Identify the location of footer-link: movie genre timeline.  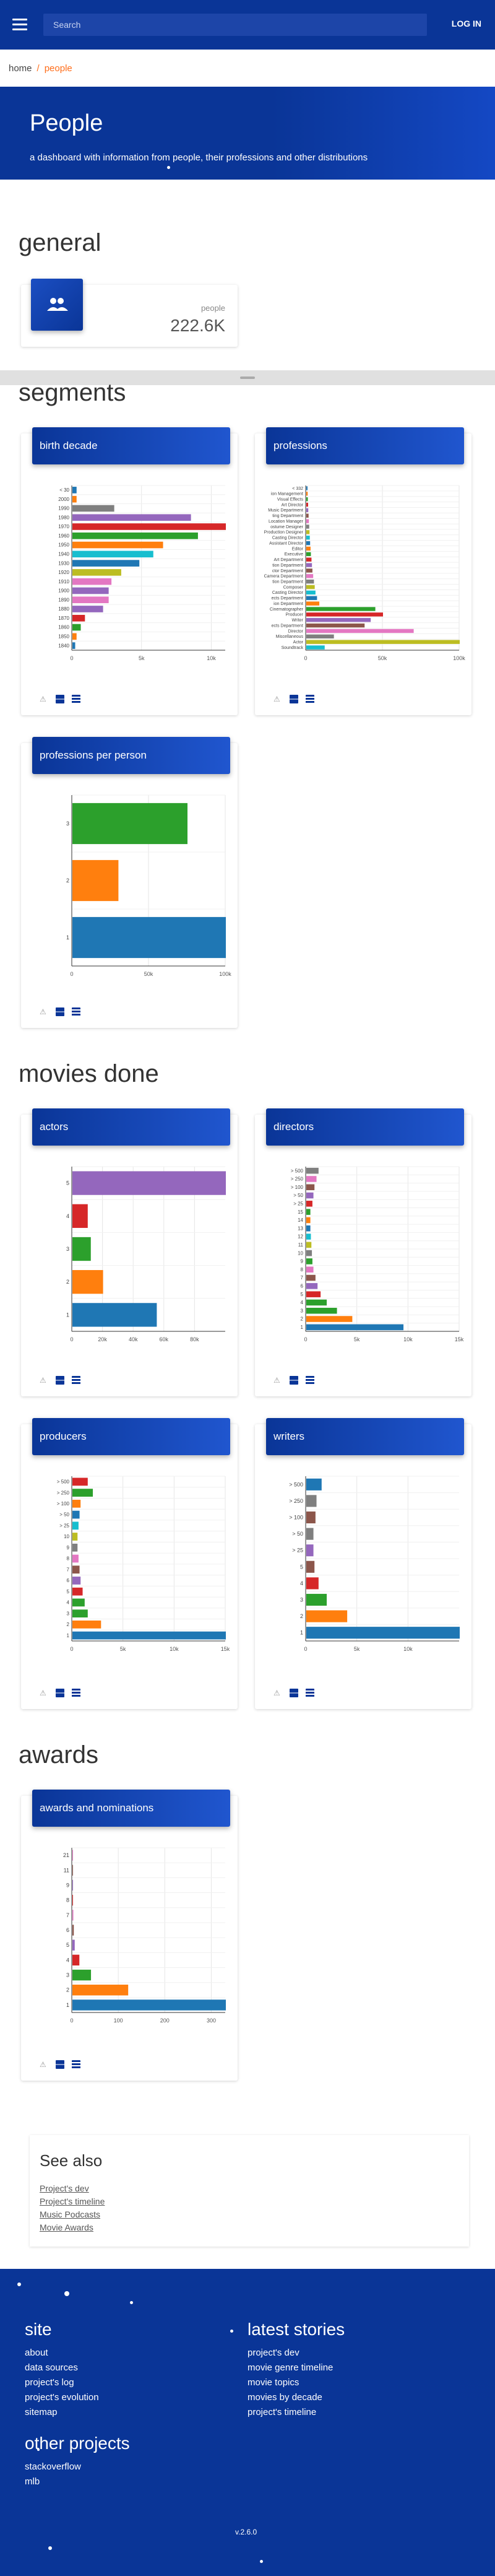
(290, 2368).